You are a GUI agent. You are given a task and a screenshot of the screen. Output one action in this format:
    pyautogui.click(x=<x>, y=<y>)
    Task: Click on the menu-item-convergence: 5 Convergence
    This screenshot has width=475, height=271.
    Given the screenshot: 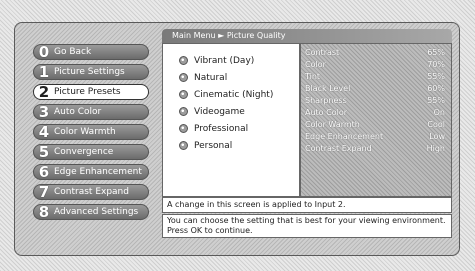 What is the action you would take?
    pyautogui.click(x=91, y=152)
    